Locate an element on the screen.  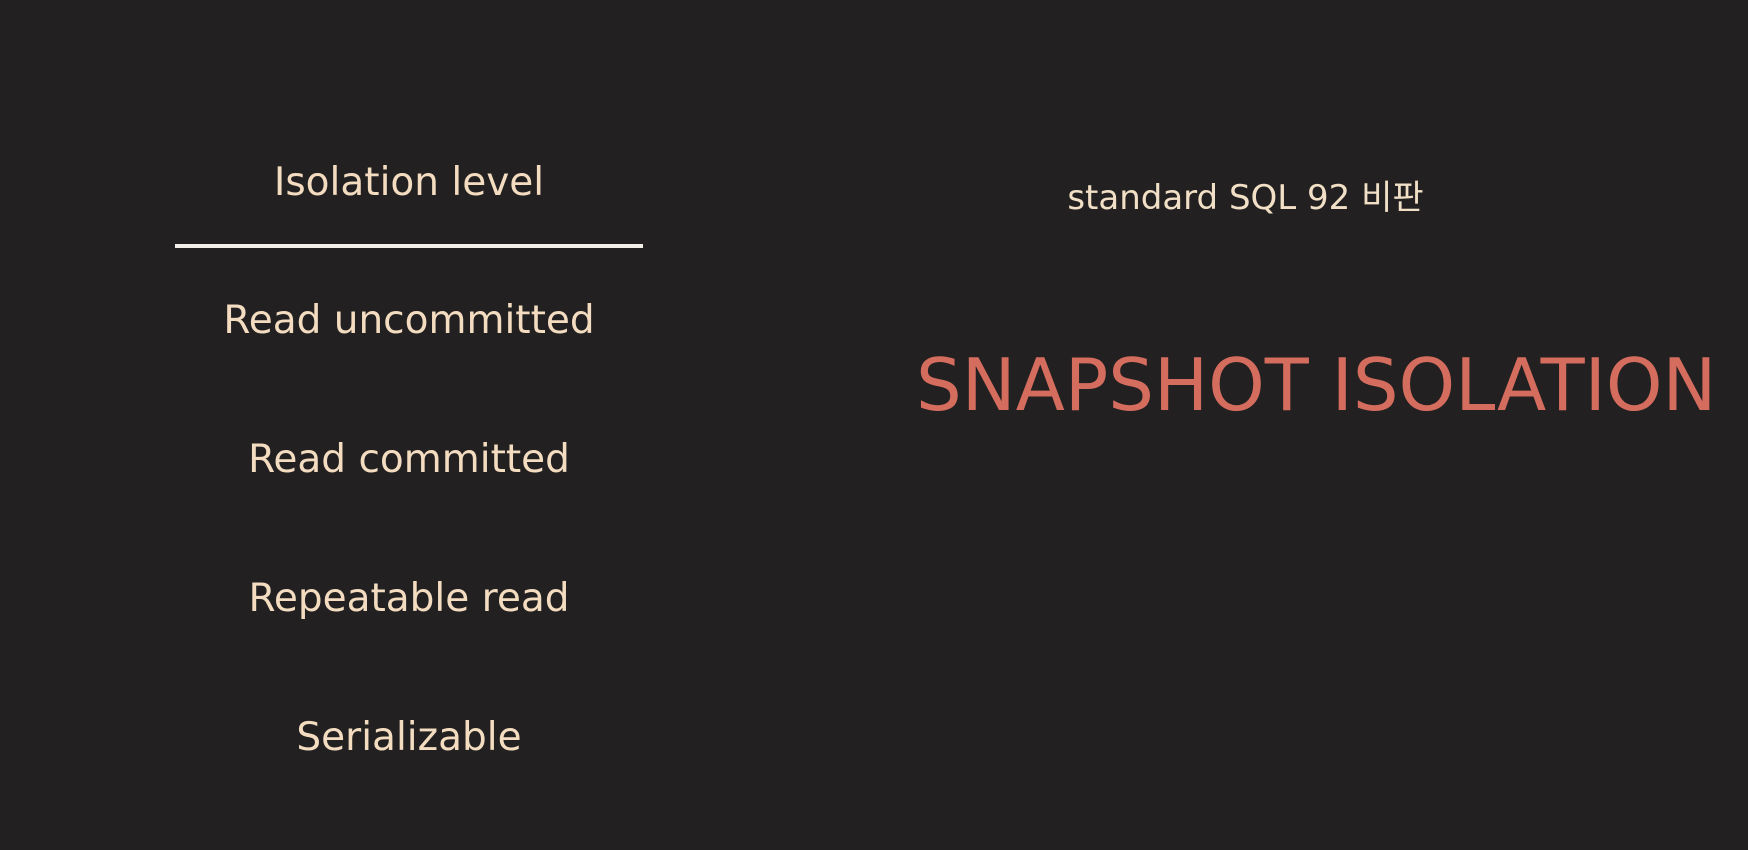
main-title: SNAPSHOT ISOLATION is located at coordinates (1316, 385).